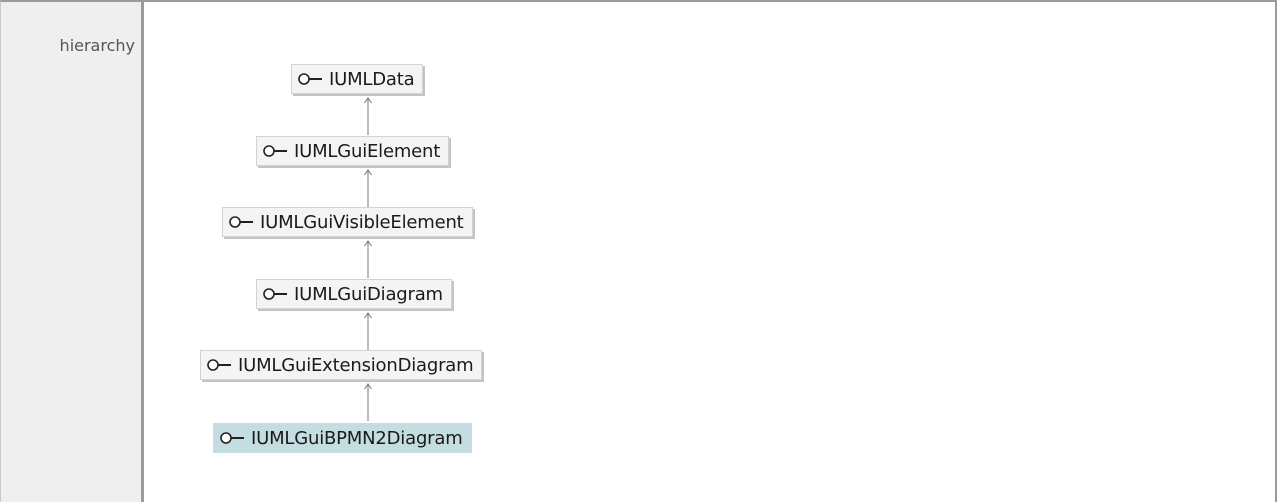 The height and width of the screenshot is (502, 1277). Describe the element at coordinates (362, 222) in the screenshot. I see `node-name: IUMLGuiVisibleElement` at that location.